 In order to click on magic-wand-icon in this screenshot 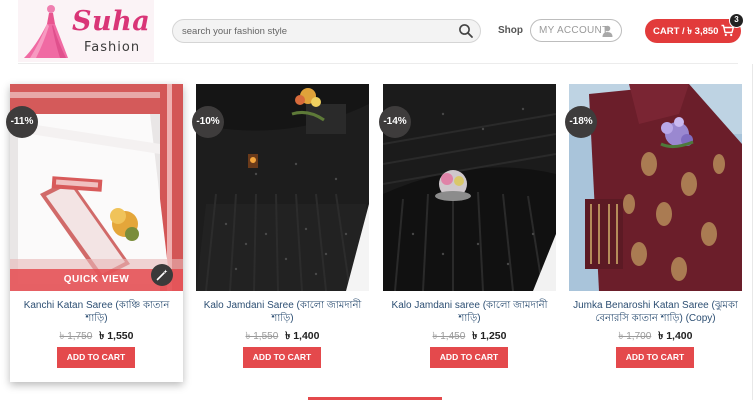, I will do `click(162, 275)`.